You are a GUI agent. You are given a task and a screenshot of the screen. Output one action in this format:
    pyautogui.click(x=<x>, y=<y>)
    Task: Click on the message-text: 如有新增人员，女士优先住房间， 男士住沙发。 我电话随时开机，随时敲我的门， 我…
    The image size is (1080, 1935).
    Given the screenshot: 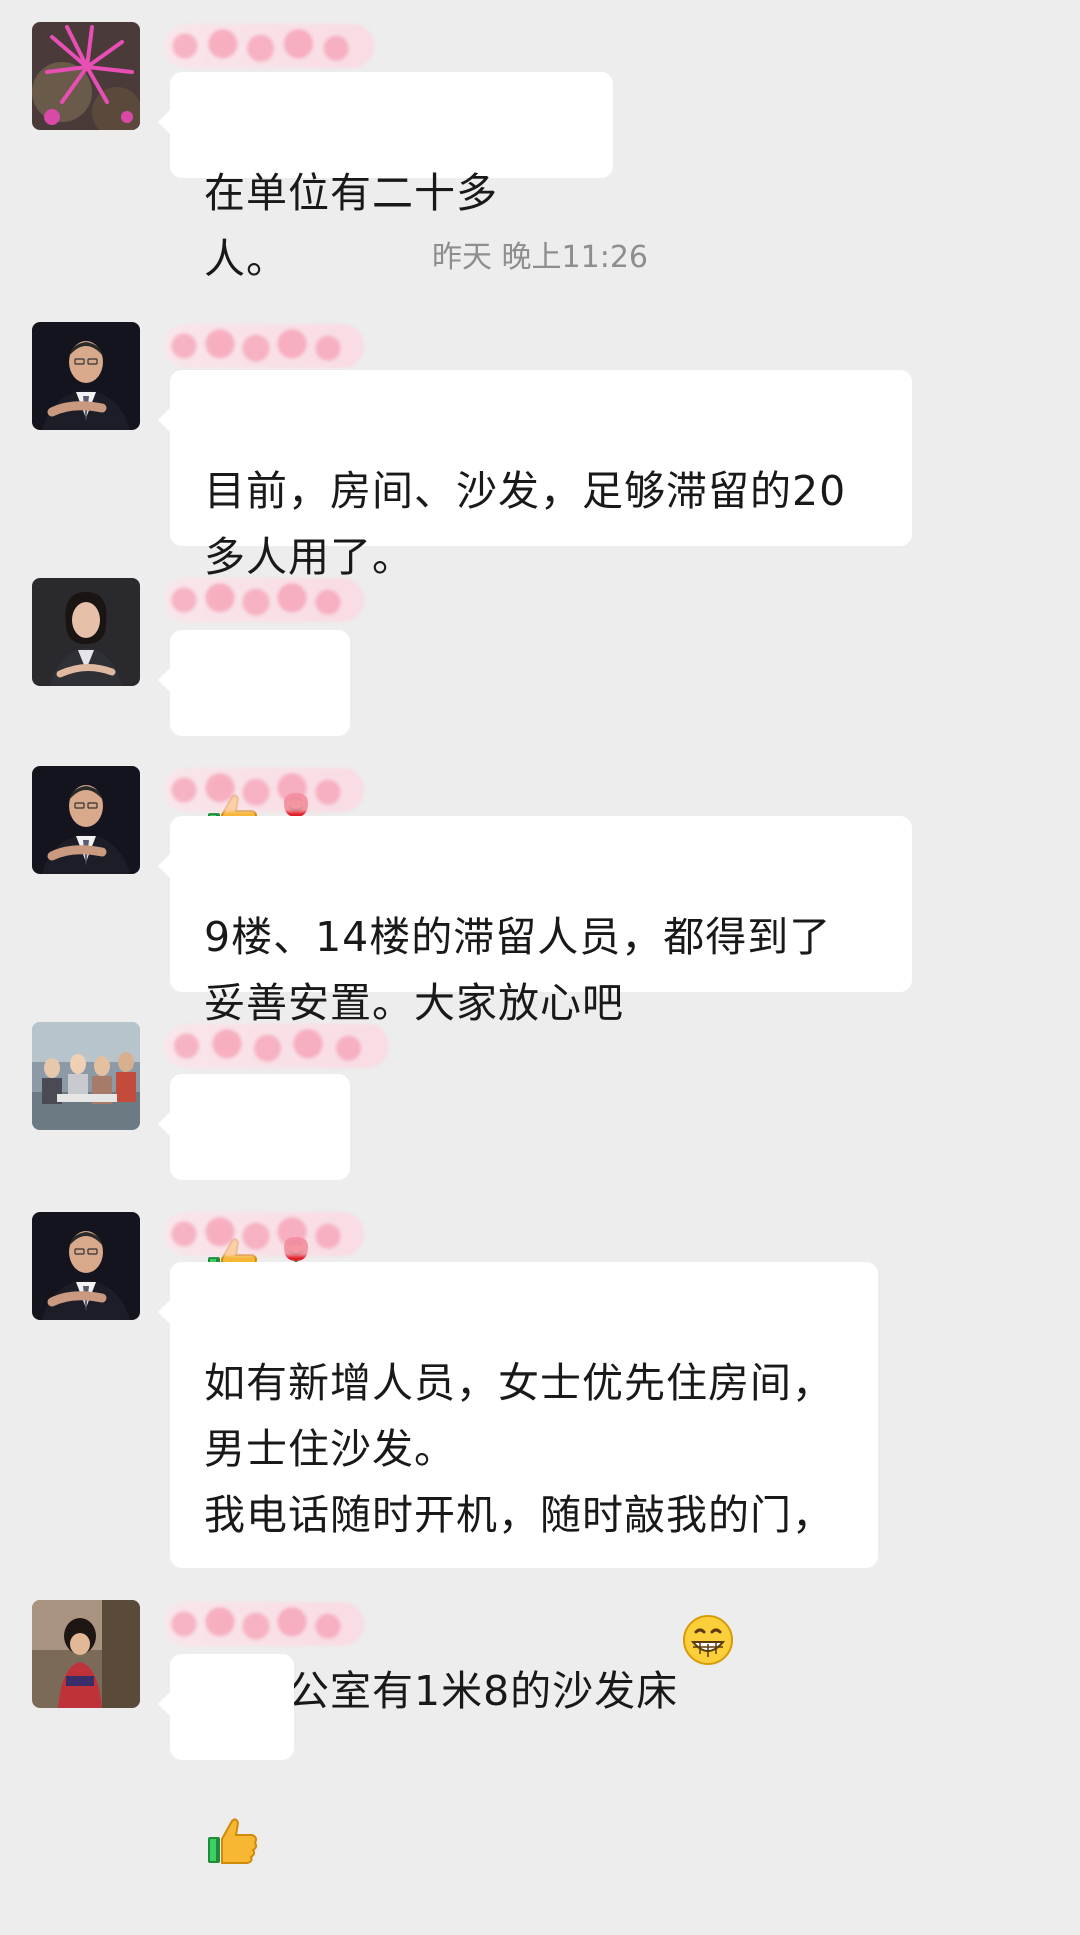 What is the action you would take?
    pyautogui.click(x=519, y=1537)
    